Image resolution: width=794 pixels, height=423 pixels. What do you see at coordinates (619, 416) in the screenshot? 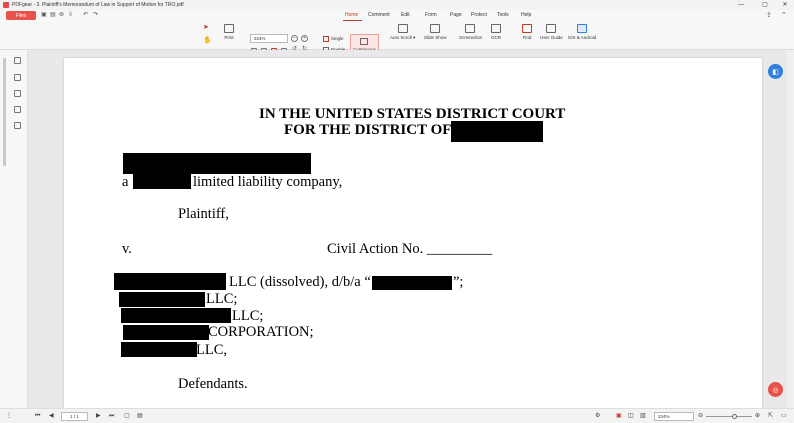
I see `single-view-icon: ▣` at bounding box center [619, 416].